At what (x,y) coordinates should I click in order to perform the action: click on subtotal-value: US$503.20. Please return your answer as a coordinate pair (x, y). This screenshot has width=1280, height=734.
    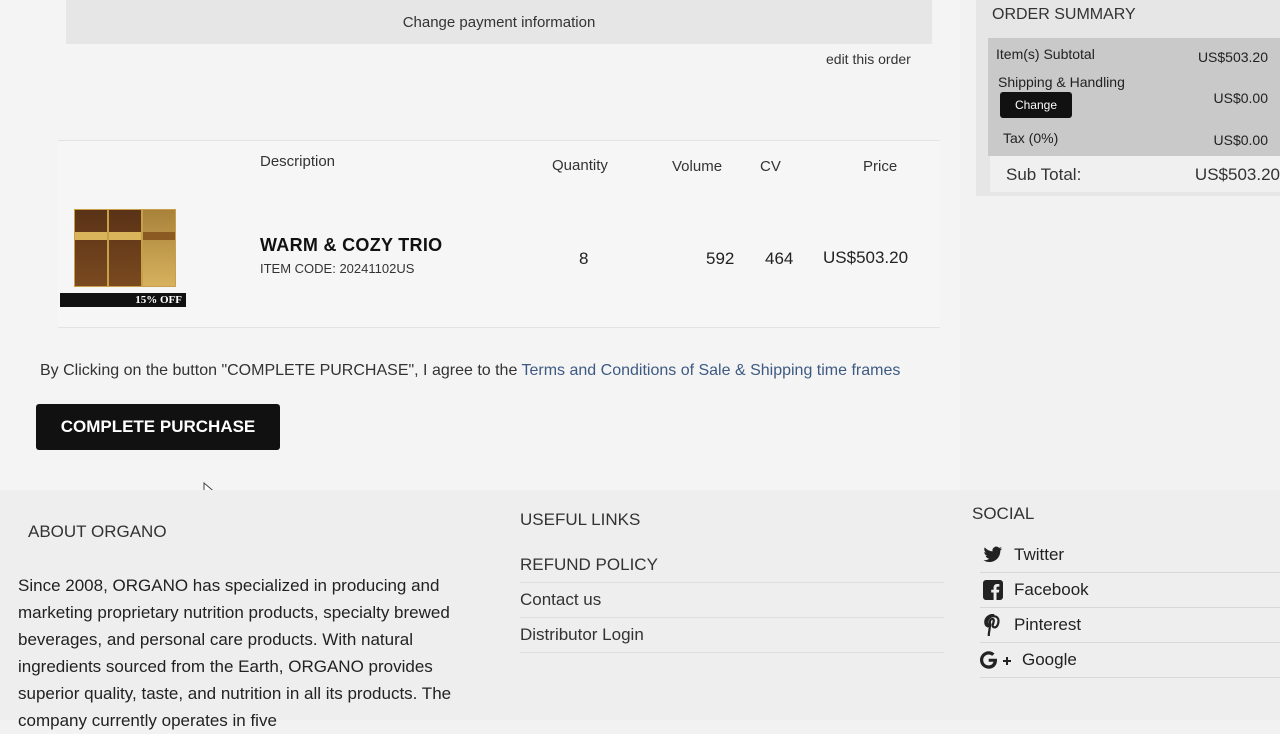
    Looking at the image, I should click on (1237, 174).